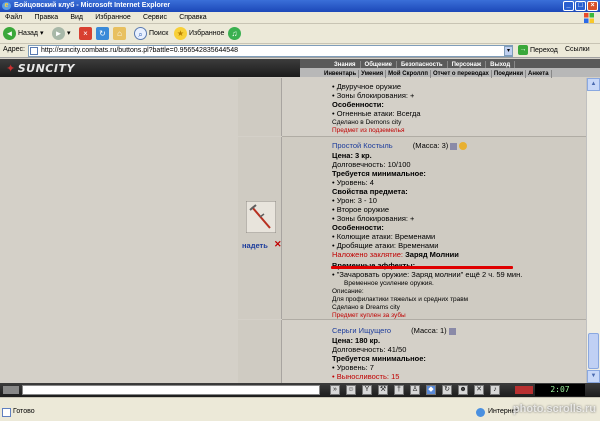  What do you see at coordinates (11, 68) in the screenshot?
I see `logo-star-icon: ✦` at bounding box center [11, 68].